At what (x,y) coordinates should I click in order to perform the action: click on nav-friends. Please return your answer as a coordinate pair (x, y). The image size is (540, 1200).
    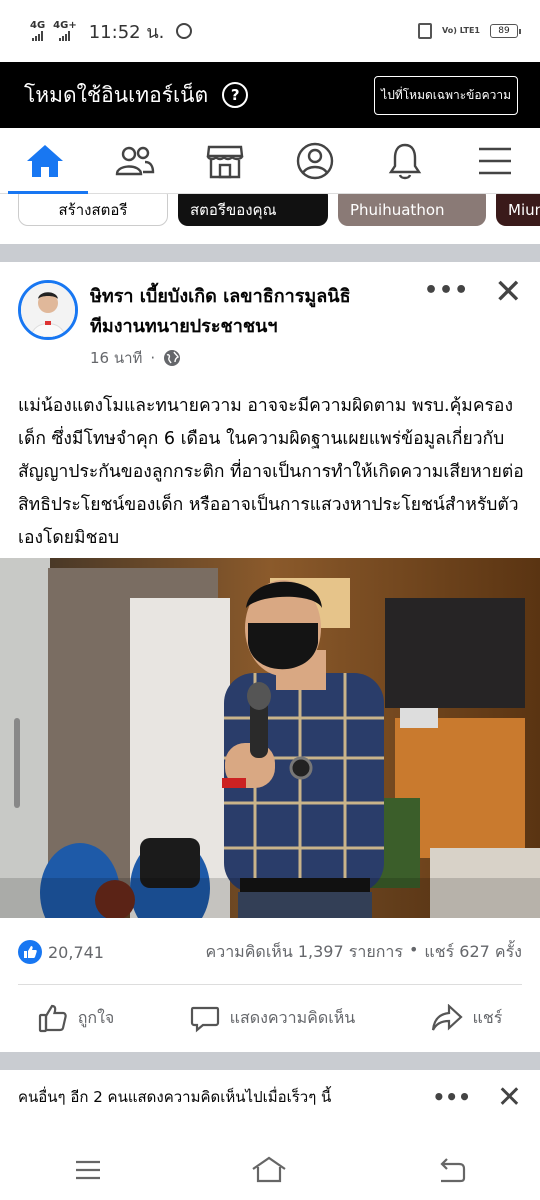
    Looking at the image, I should click on (135, 161).